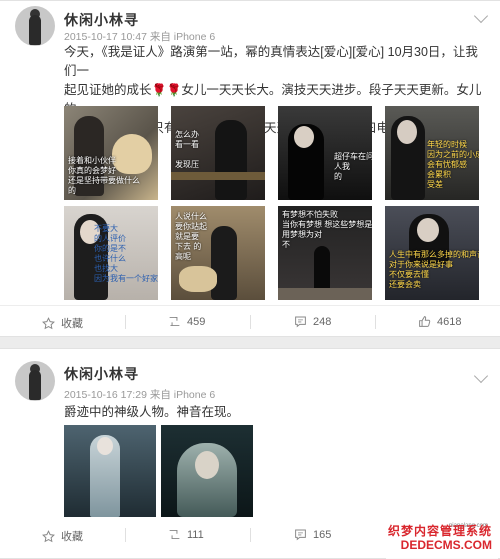  Describe the element at coordinates (186, 534) in the screenshot. I see `repost-button: 111` at that location.